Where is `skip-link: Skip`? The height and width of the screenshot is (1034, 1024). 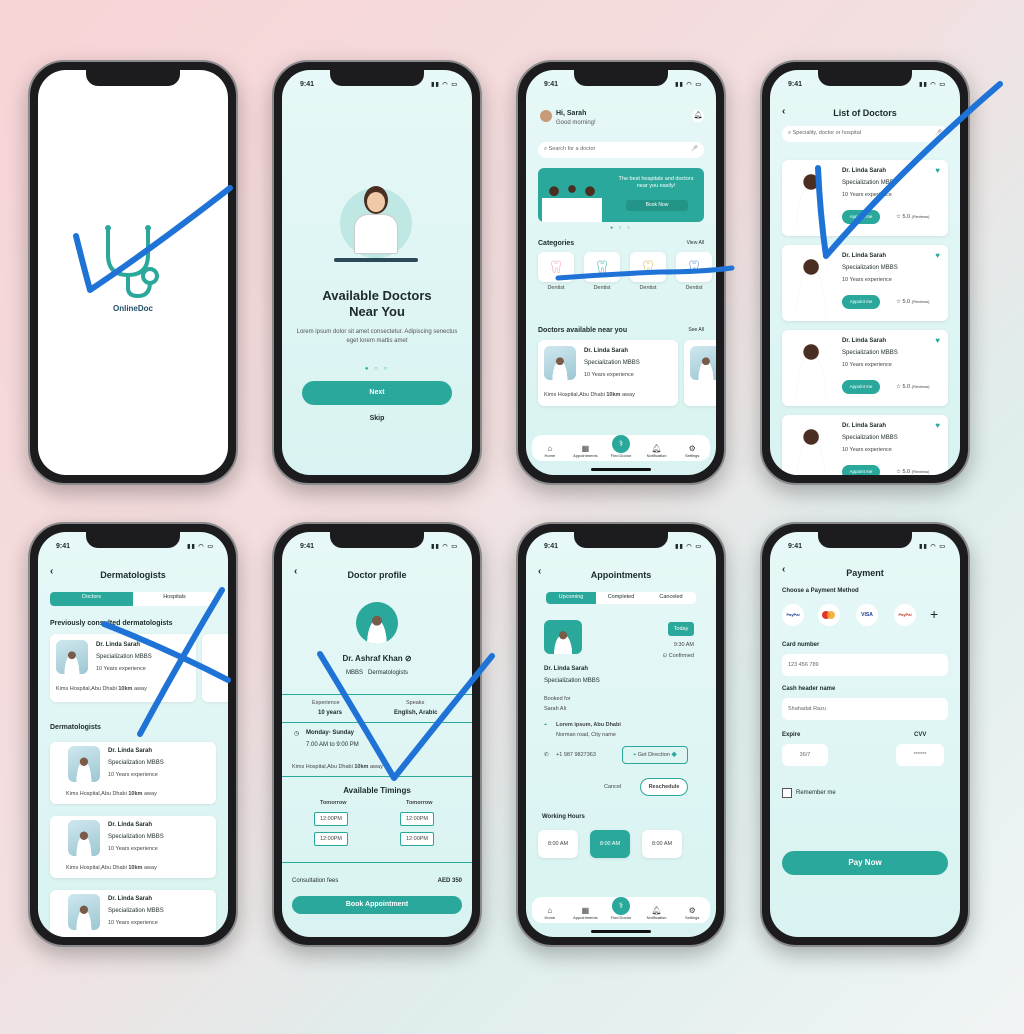
skip-link: Skip is located at coordinates (377, 418).